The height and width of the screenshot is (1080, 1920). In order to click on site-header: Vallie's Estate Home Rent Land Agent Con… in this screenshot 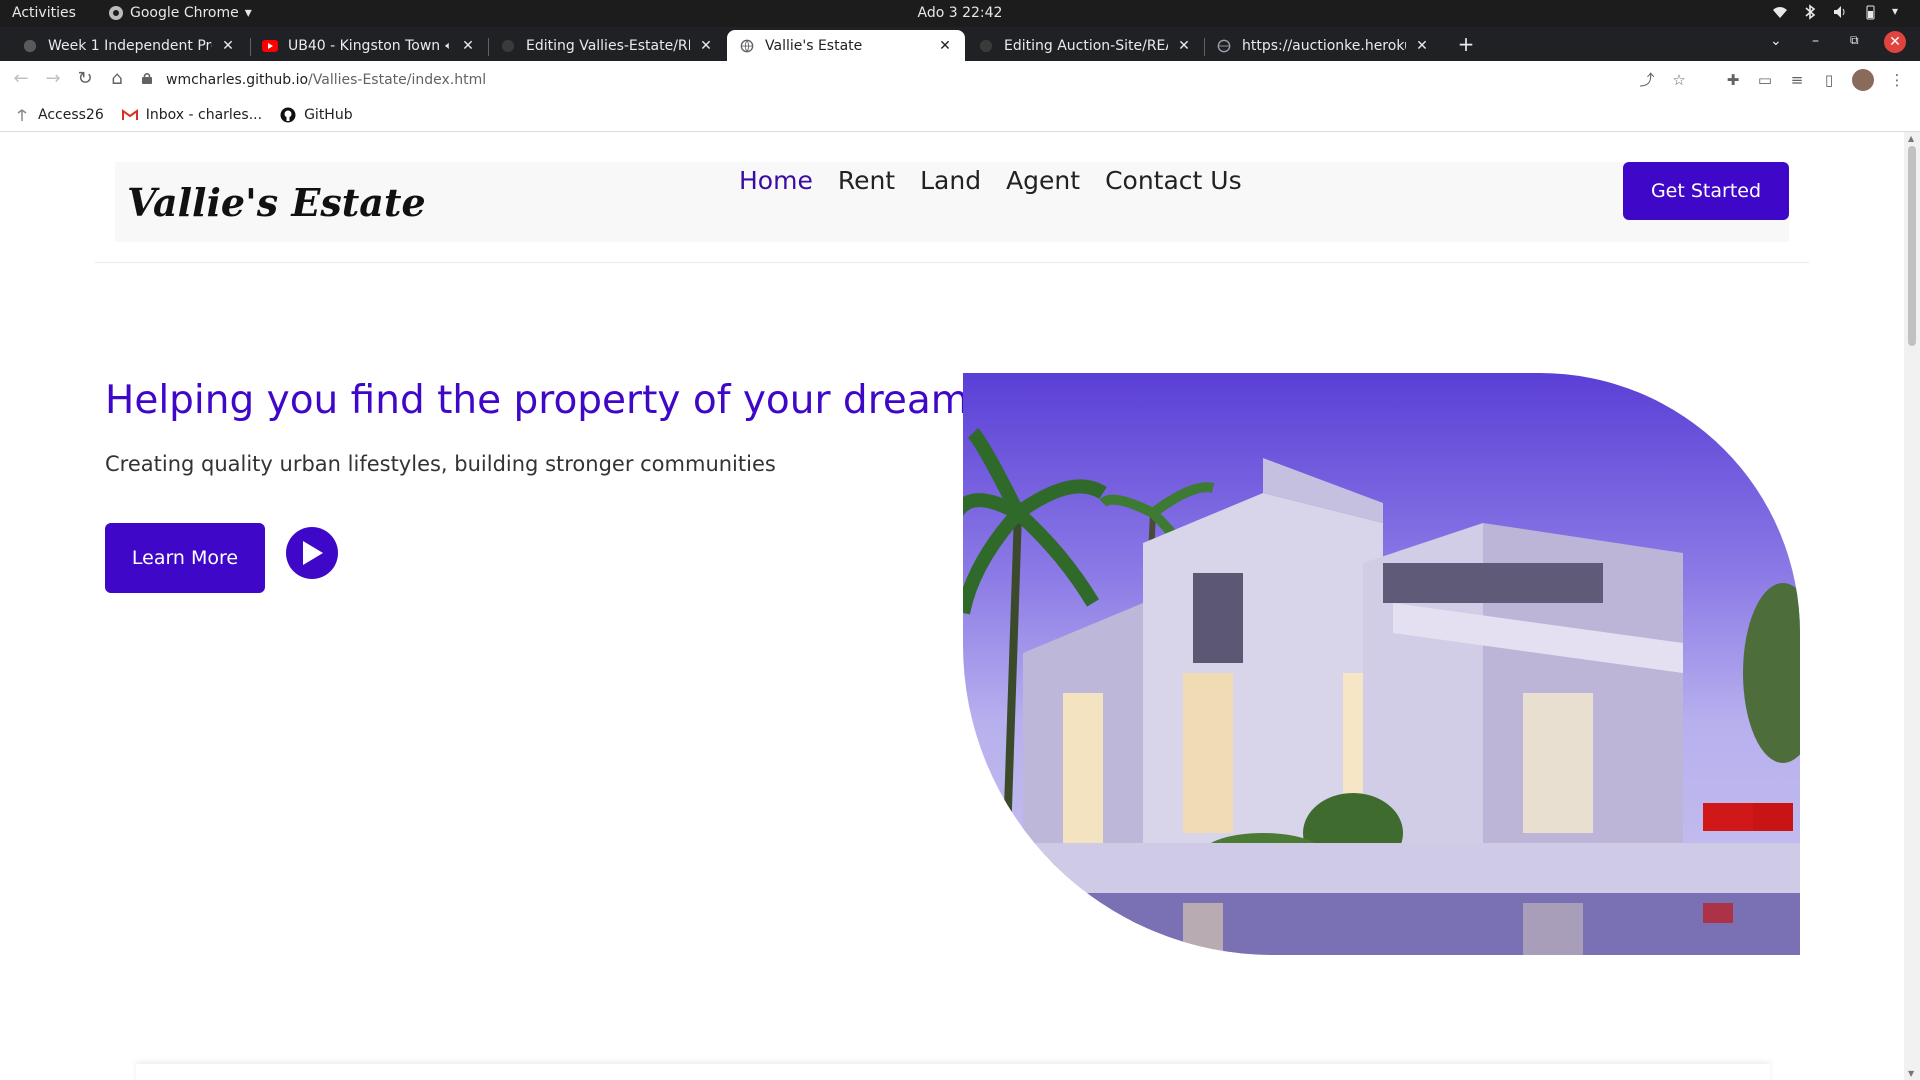, I will do `click(952, 202)`.